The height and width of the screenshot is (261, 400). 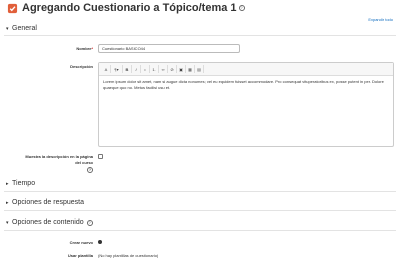 I want to click on show-description-checkbox, so click(x=100, y=156).